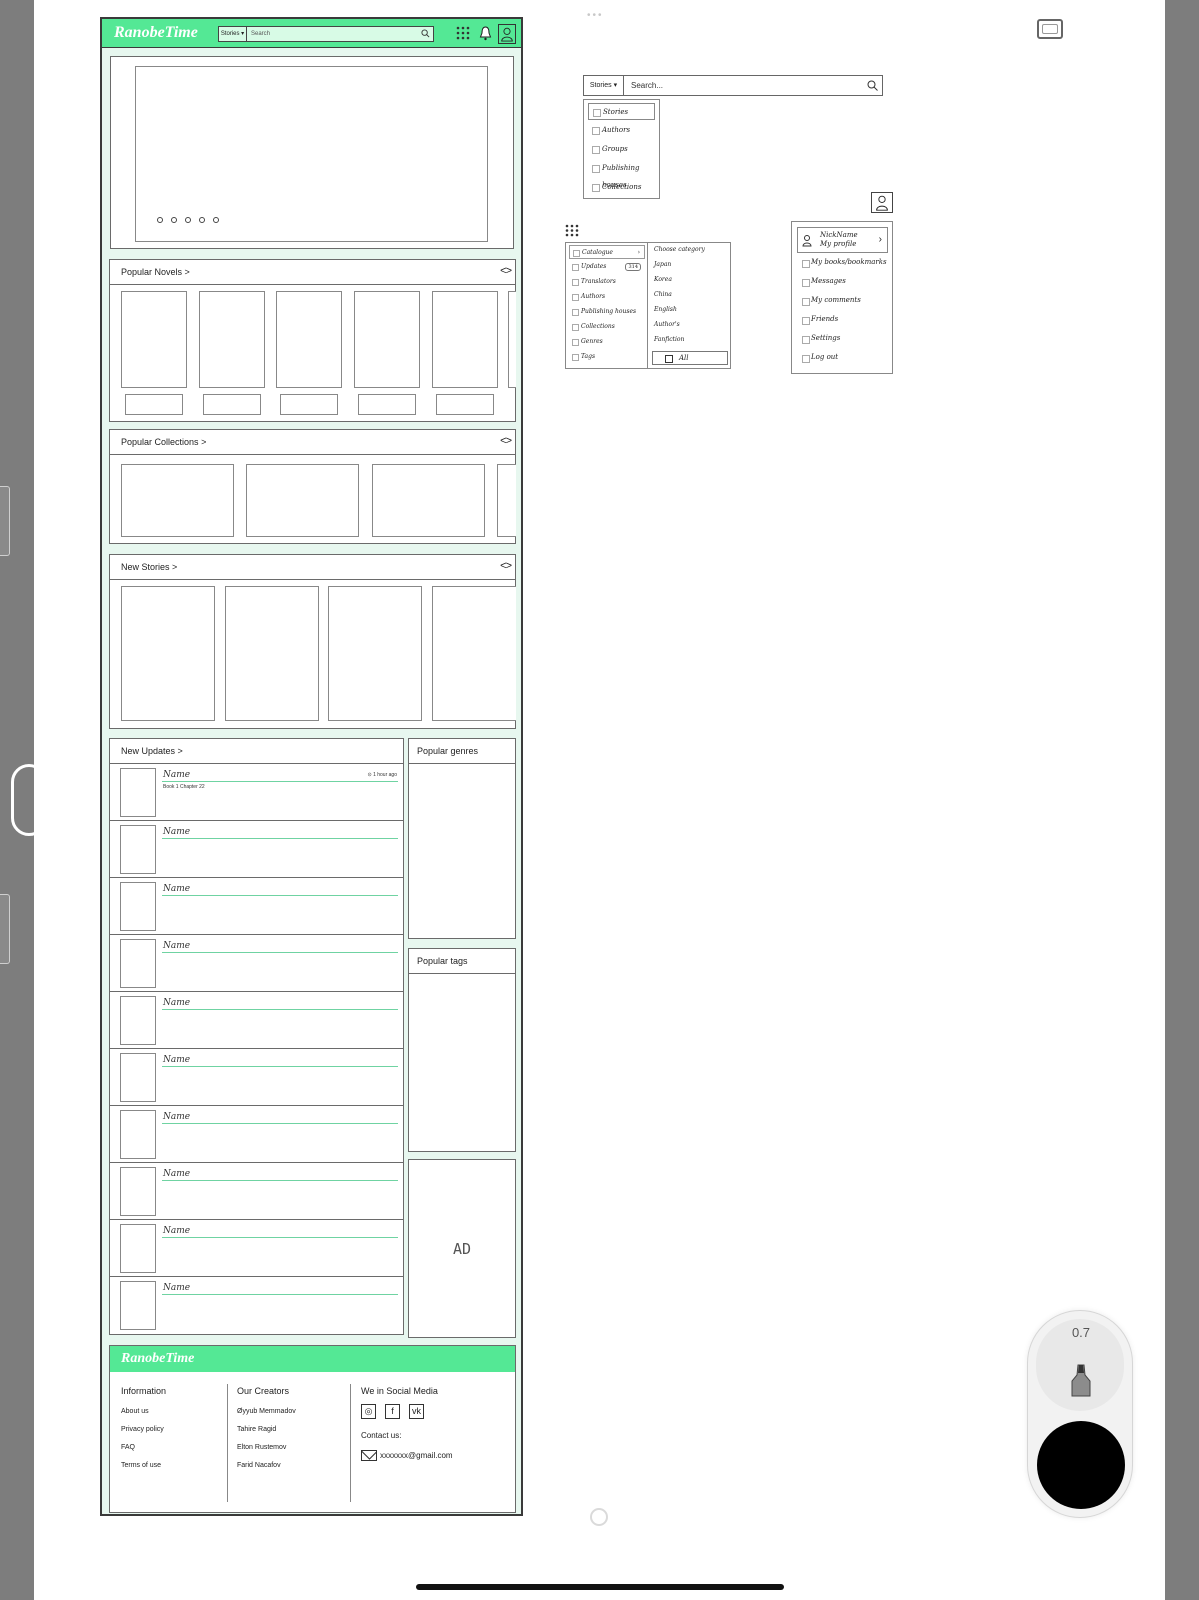  I want to click on pen-color-swatch, so click(1081, 1465).